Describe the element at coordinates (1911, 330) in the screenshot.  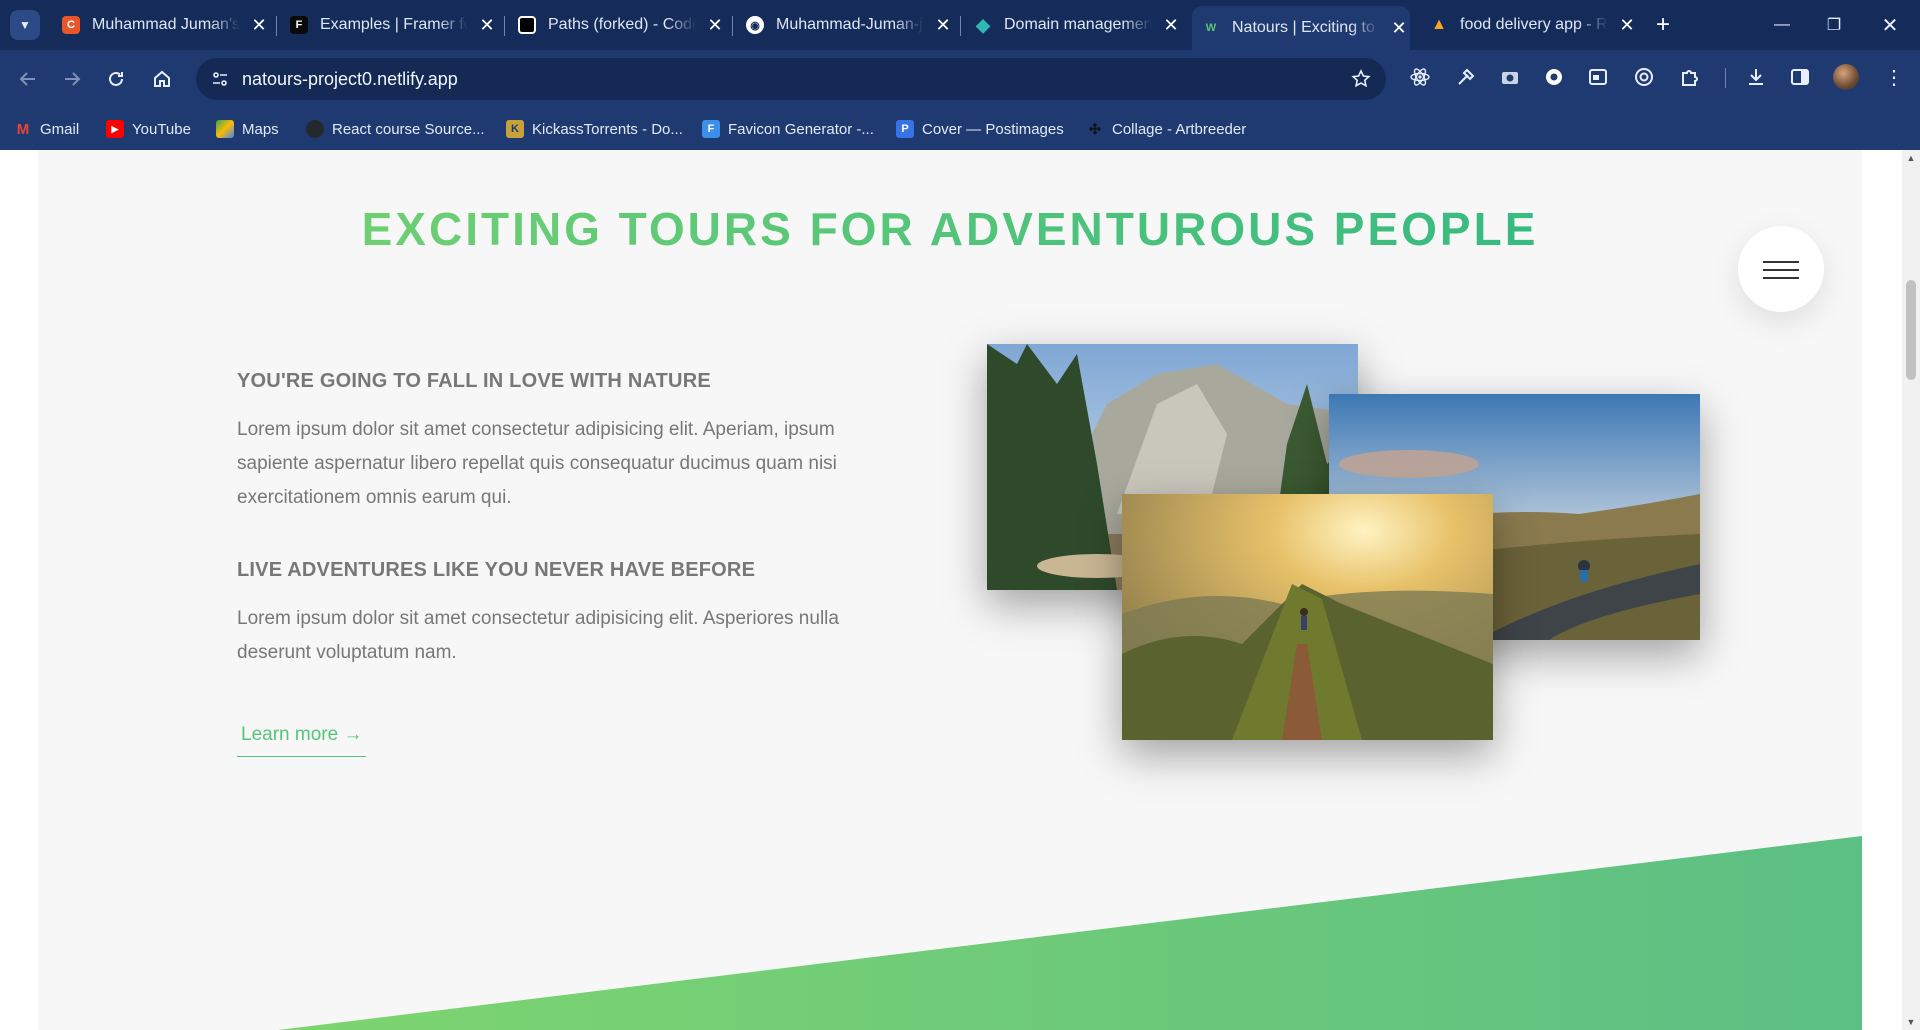
I see `scrollbar-thumb` at that location.